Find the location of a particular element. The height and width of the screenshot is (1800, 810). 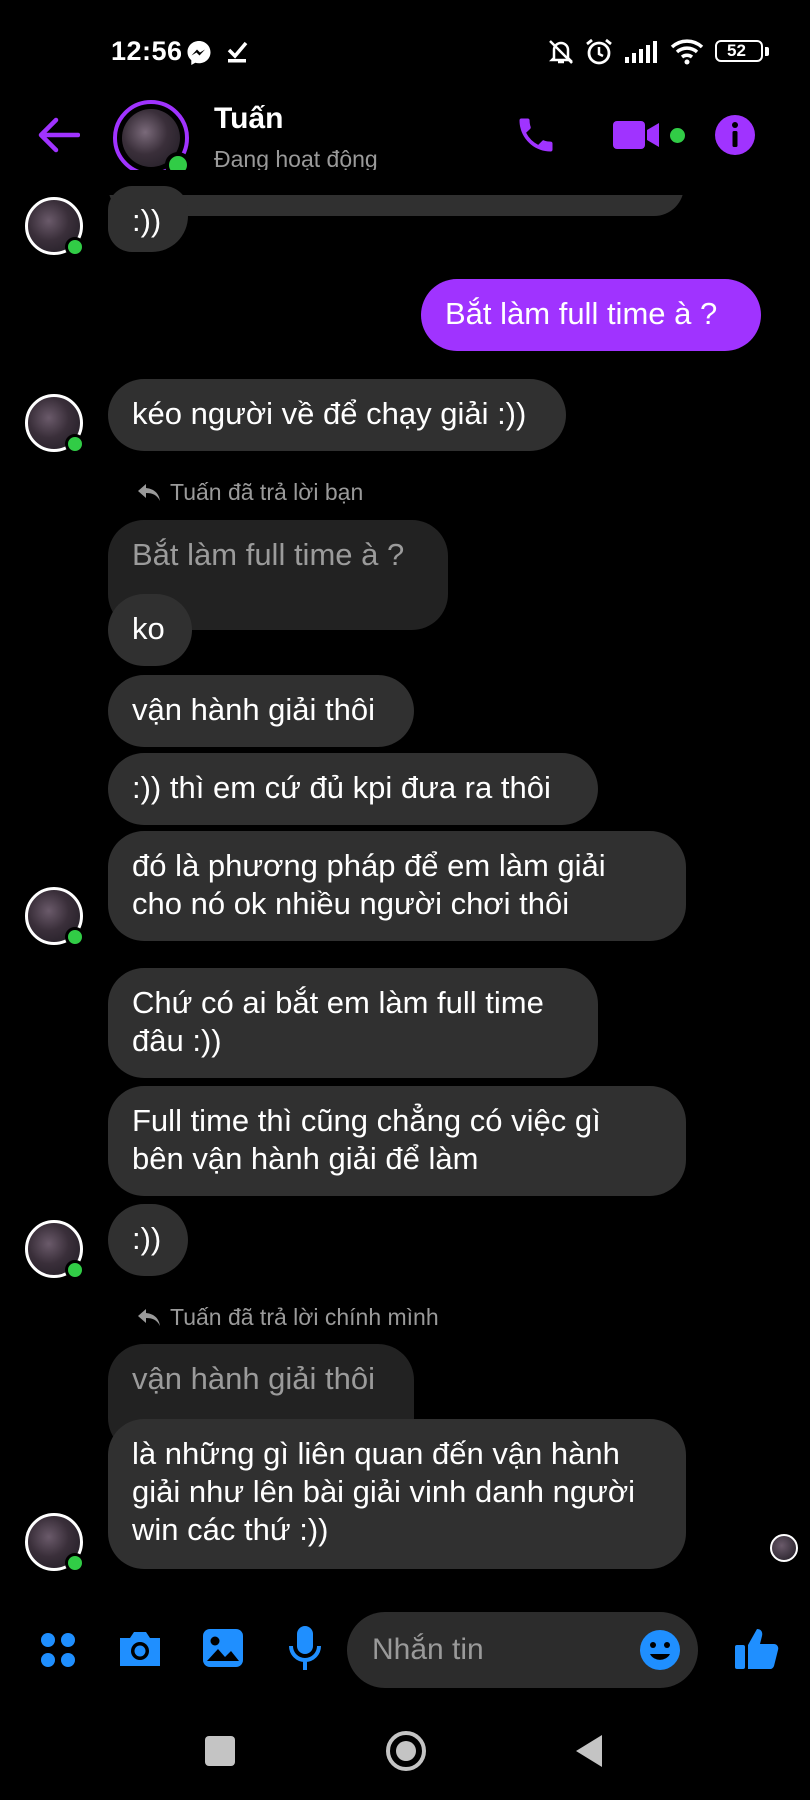

camera-icon is located at coordinates (140, 1649).